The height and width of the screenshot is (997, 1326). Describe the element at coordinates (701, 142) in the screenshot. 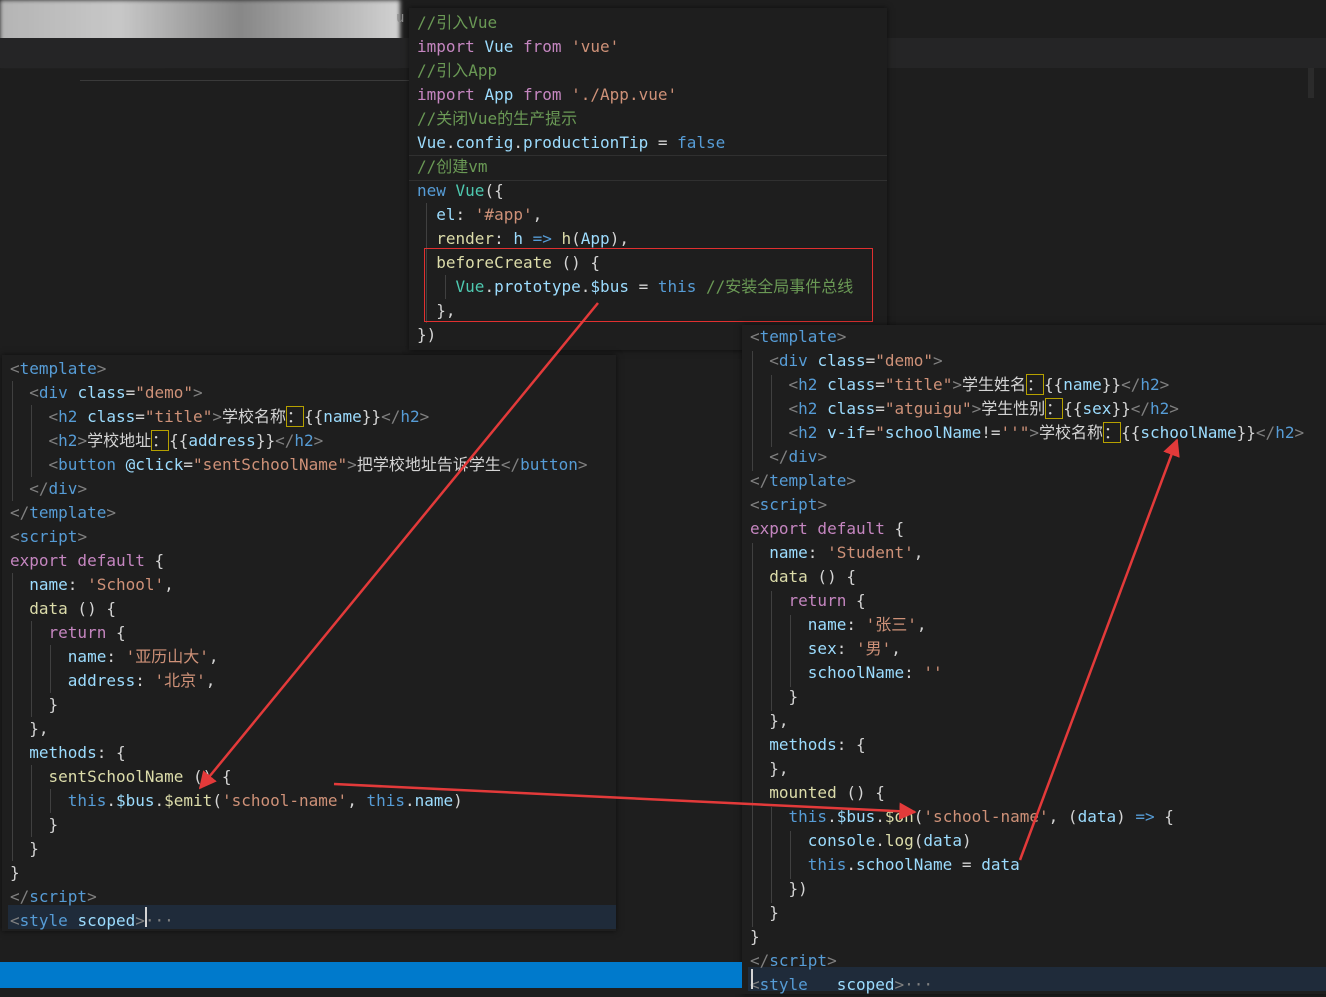

I see `code-token: false` at that location.